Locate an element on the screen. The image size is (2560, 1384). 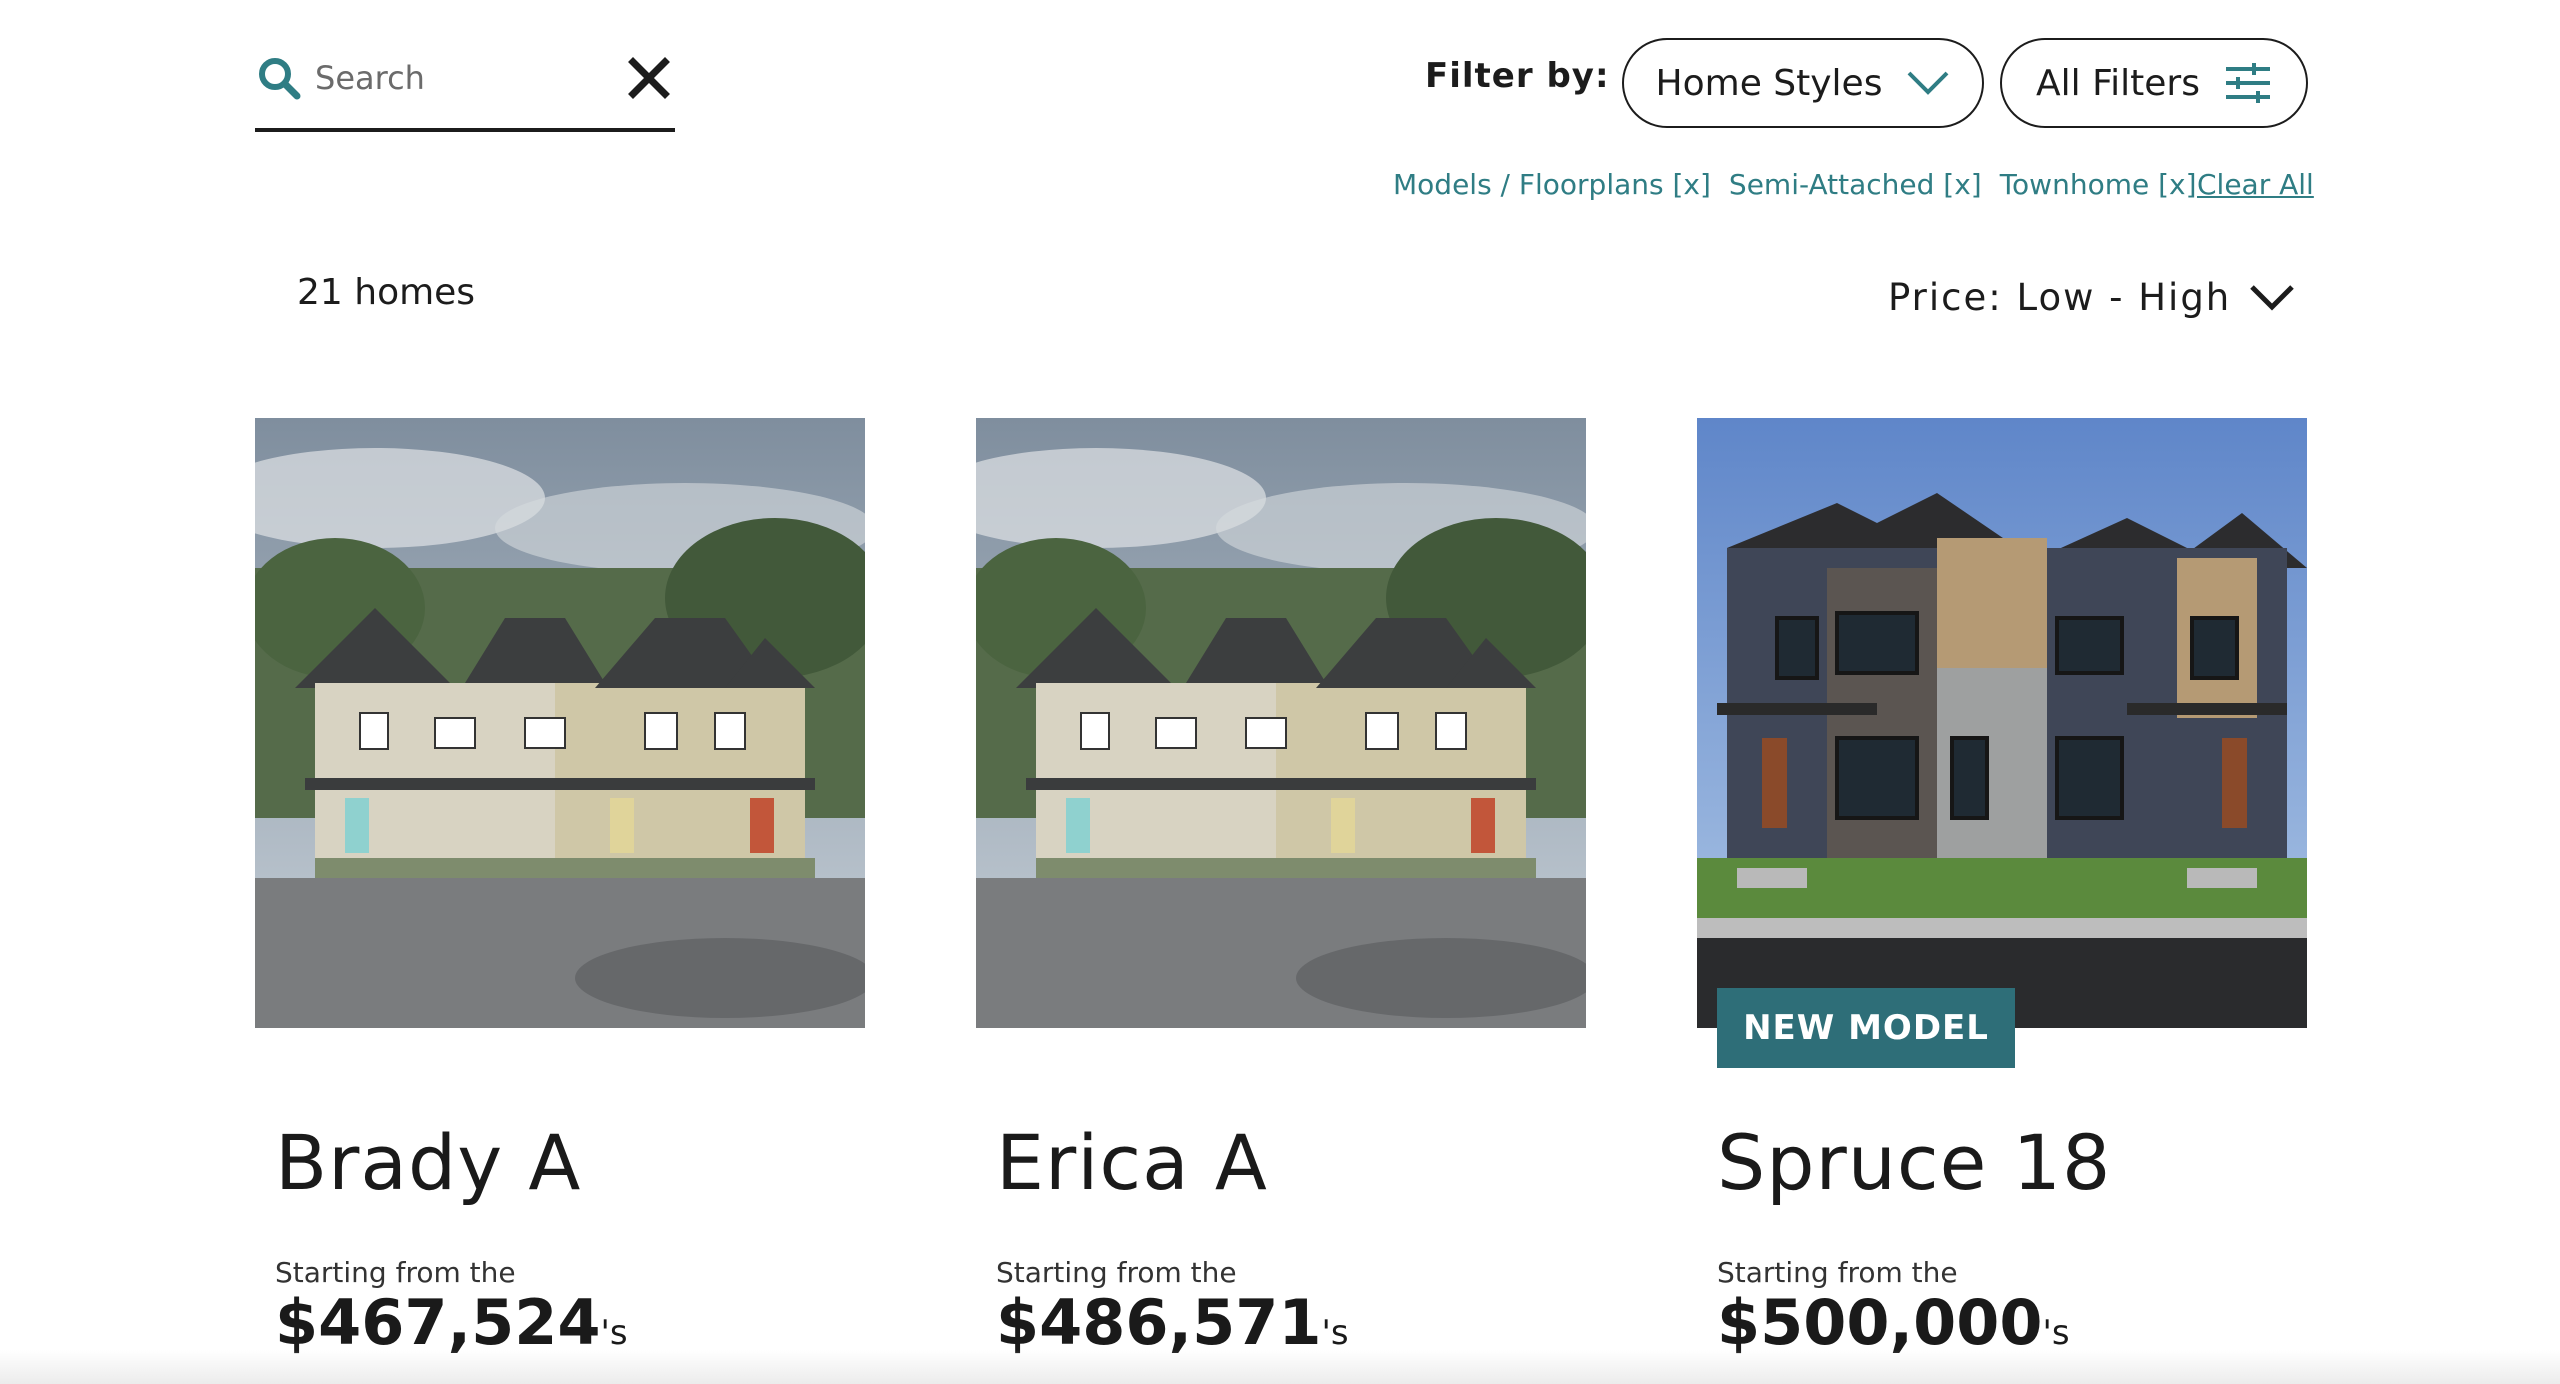
filter-by-label: Filter by: is located at coordinates (1517, 76).